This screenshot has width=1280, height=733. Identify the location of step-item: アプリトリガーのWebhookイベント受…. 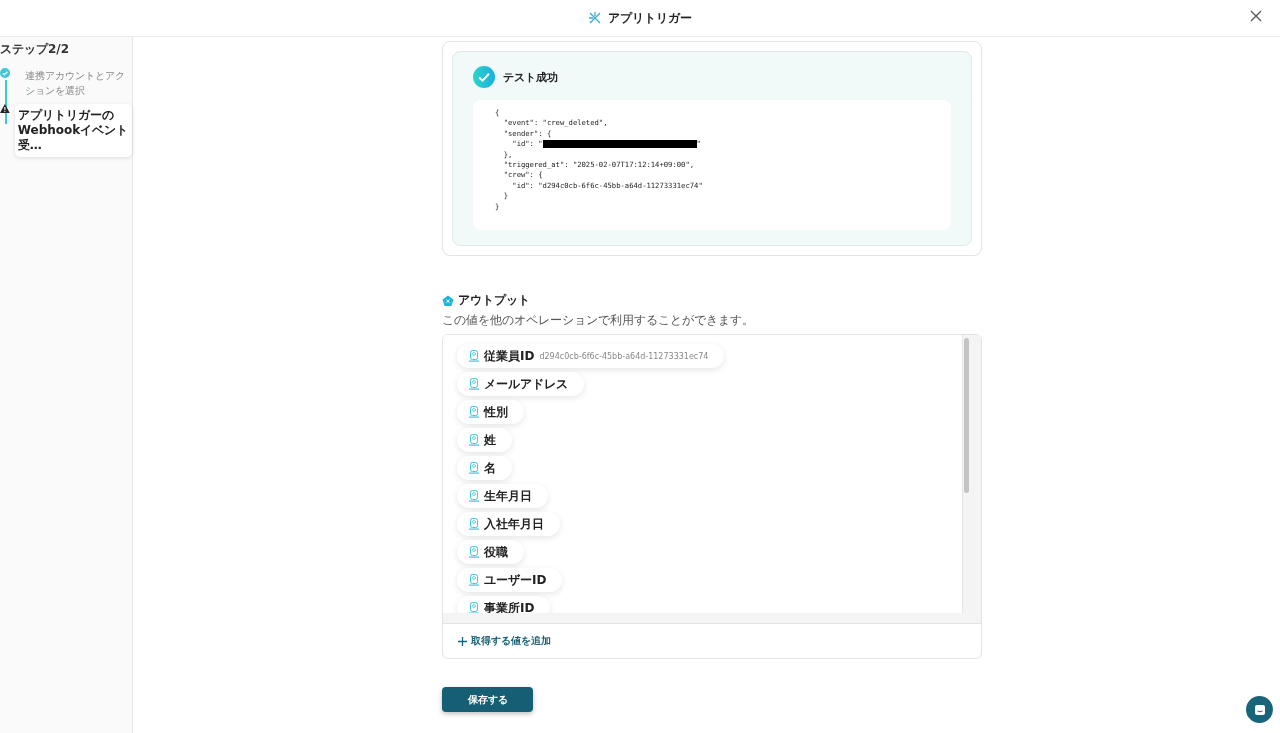
(73, 130).